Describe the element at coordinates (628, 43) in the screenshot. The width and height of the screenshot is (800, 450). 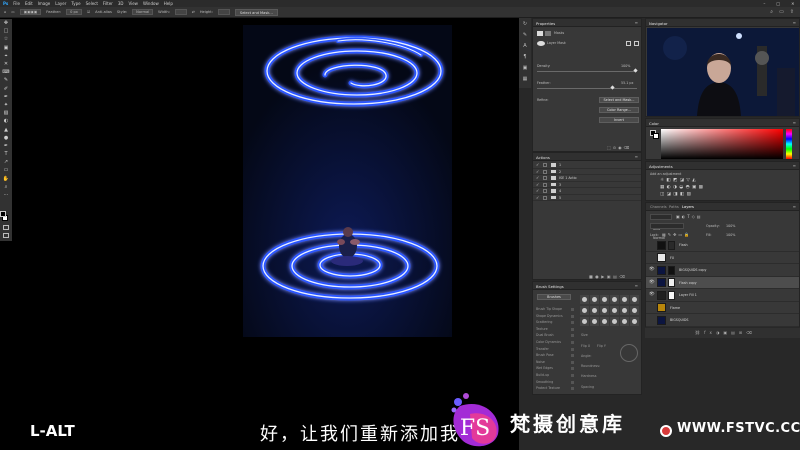
I see `select-mask-icon` at that location.